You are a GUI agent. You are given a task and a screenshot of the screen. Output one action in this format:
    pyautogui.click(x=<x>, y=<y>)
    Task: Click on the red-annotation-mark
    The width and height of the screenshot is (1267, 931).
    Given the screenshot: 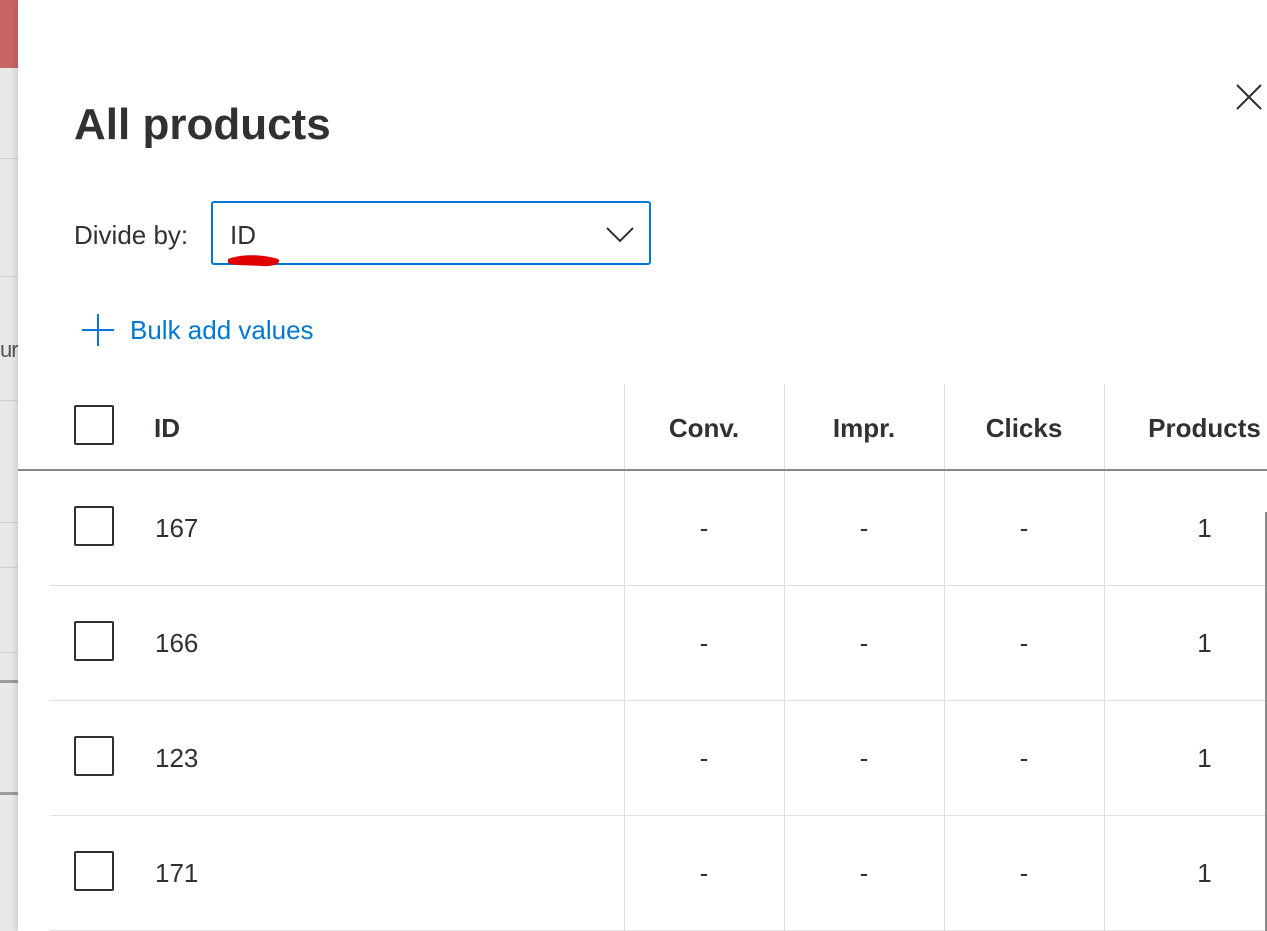 What is the action you would take?
    pyautogui.click(x=254, y=261)
    